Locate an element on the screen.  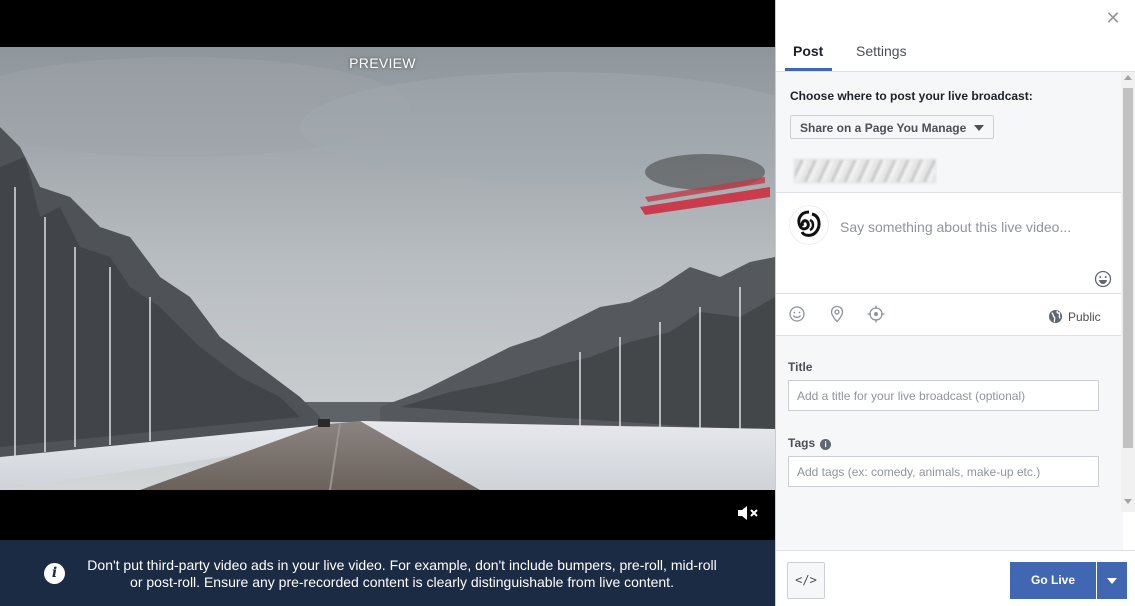
active-tab-indicator is located at coordinates (808, 69).